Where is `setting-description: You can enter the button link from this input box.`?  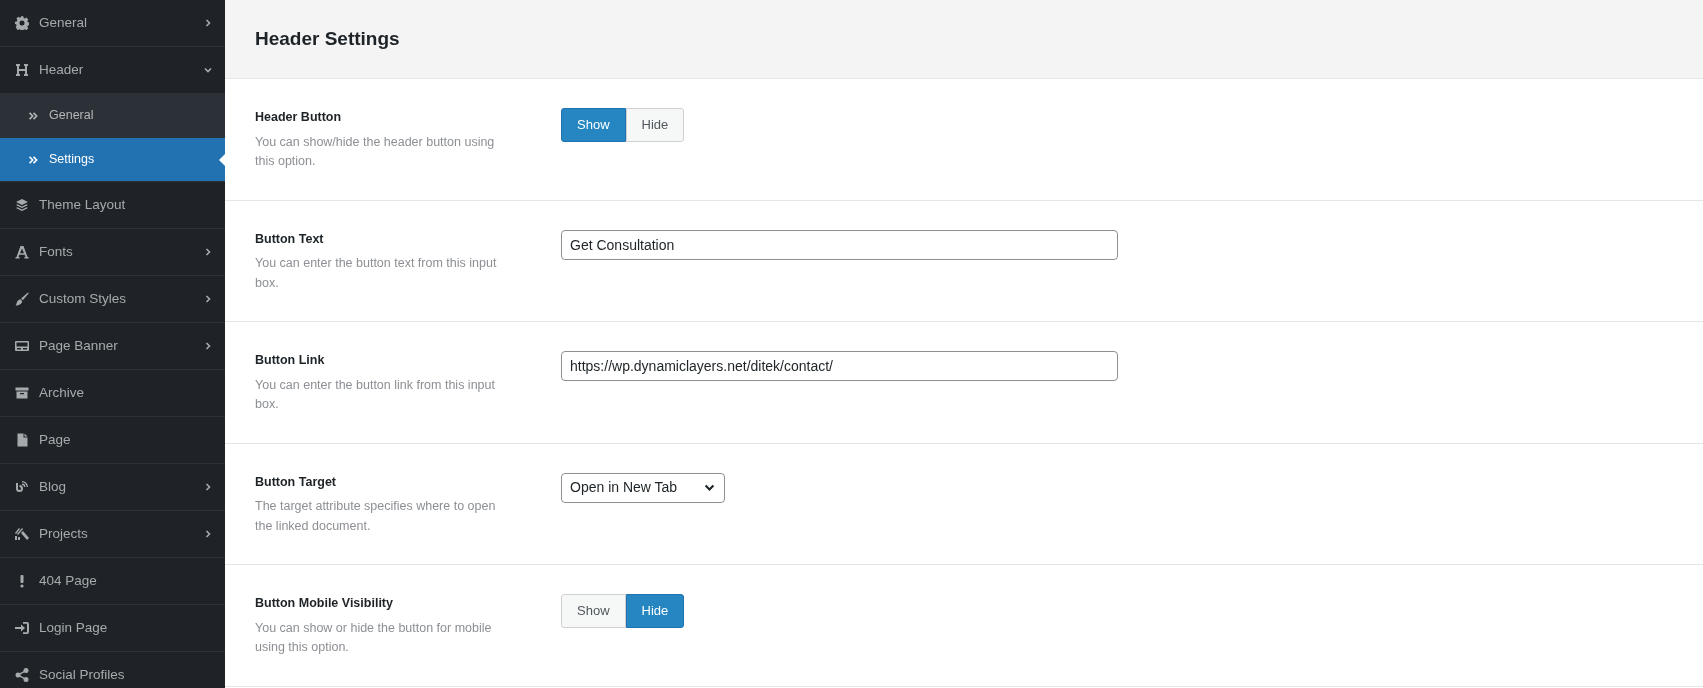
setting-description: You can enter the button link from this input box. is located at coordinates (375, 395).